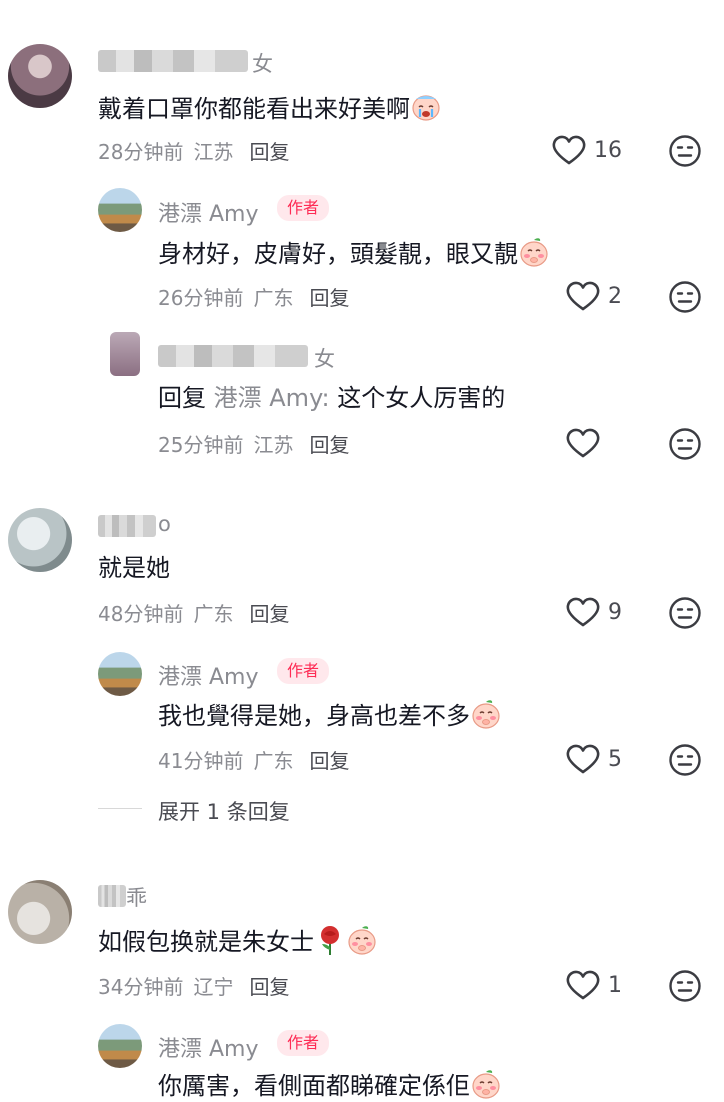  What do you see at coordinates (120, 808) in the screenshot?
I see `expand-divider` at bounding box center [120, 808].